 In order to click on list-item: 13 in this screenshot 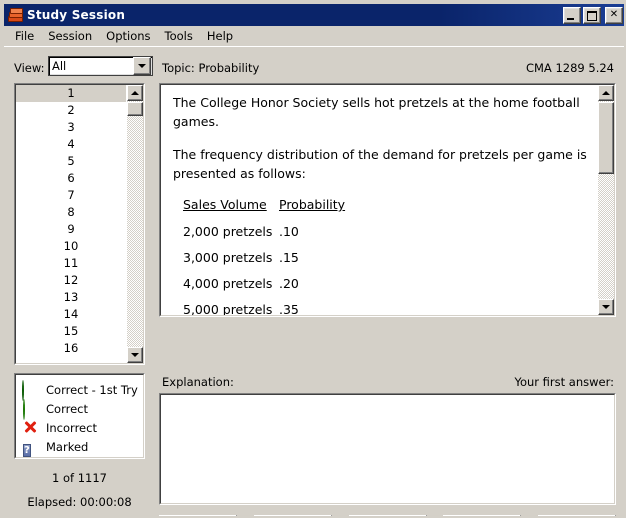, I will do `click(71, 297)`.